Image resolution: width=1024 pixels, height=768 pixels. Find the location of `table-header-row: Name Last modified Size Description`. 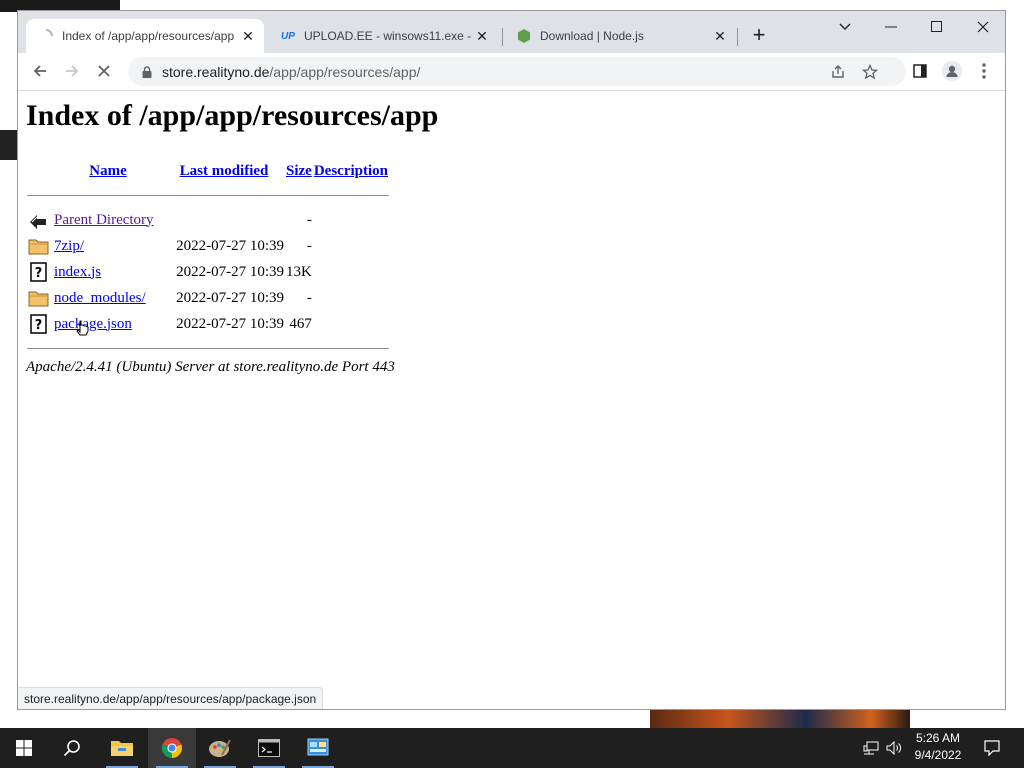

table-header-row: Name Last modified Size Description is located at coordinates (208, 171).